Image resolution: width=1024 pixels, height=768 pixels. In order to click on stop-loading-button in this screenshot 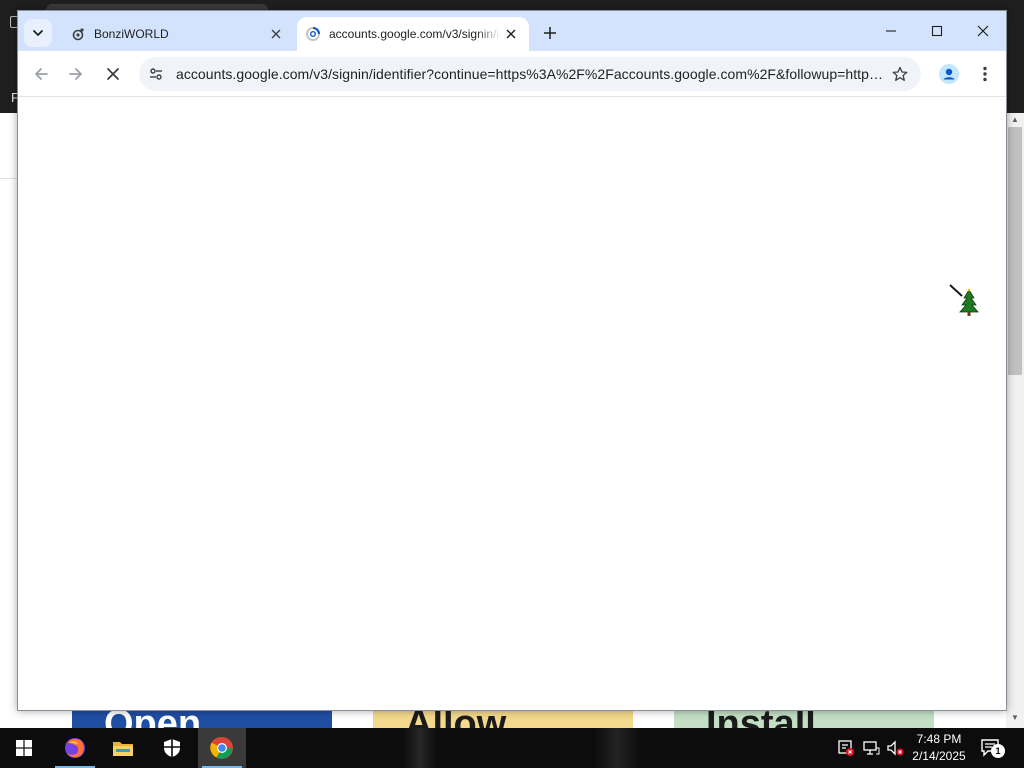, I will do `click(113, 74)`.